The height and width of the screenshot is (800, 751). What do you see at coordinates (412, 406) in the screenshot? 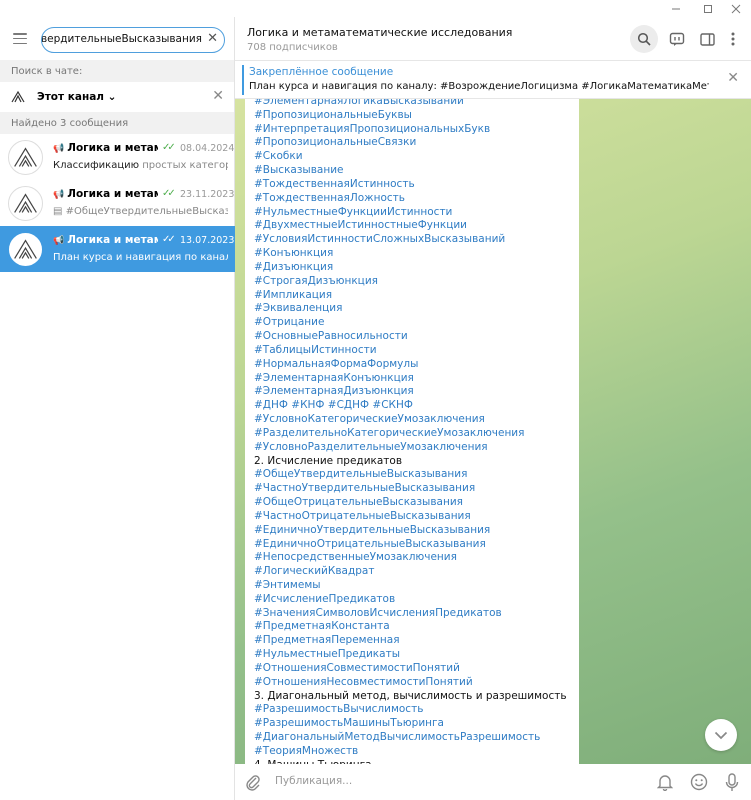
I see `hashtag-link: #ДНФ #КНФ #СДНФ #СКНФ` at bounding box center [412, 406].